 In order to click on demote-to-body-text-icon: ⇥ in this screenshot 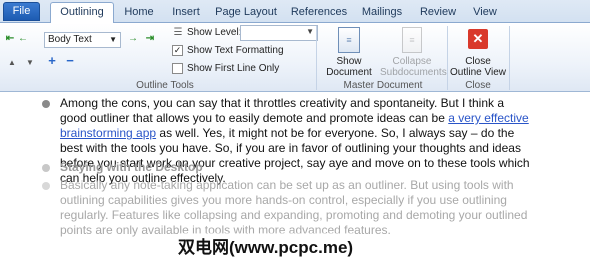, I will do `click(150, 39)`.